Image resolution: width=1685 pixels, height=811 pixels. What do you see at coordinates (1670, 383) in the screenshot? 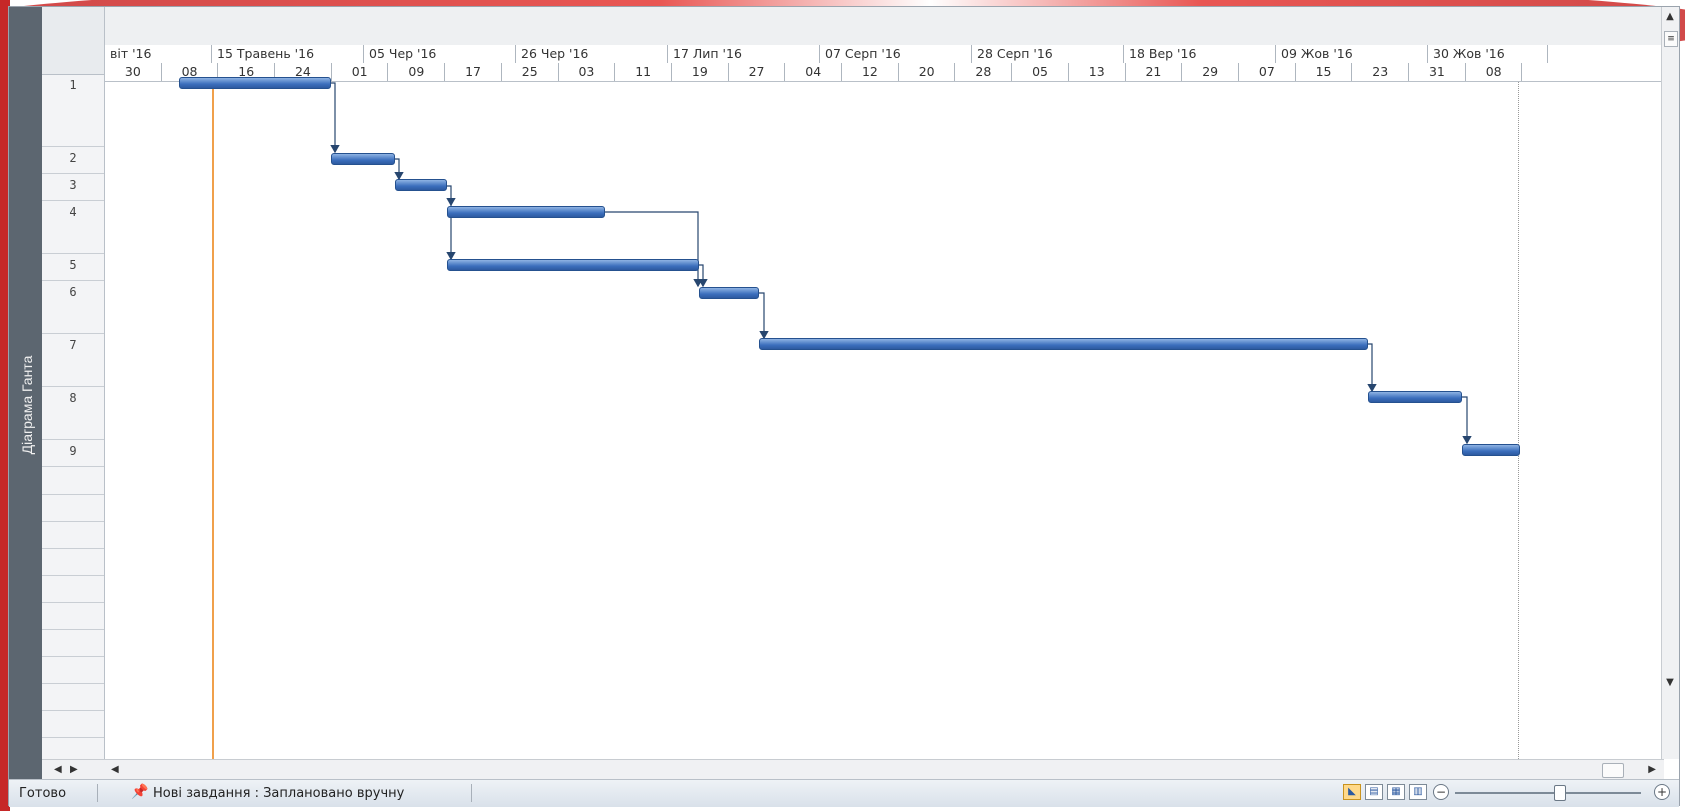
I see `vertical-scrollbar: ▲ ≡ ▼` at bounding box center [1670, 383].